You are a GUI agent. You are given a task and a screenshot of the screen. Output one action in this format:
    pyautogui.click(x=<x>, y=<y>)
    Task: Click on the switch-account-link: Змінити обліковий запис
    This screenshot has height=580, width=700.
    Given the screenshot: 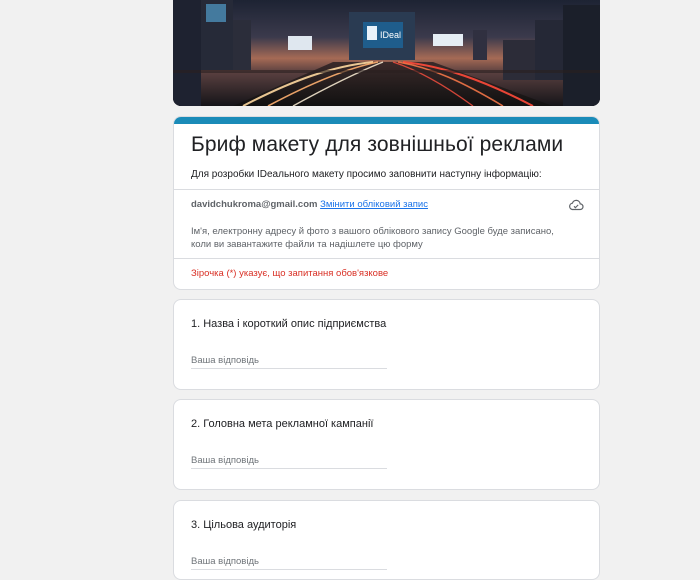 What is the action you would take?
    pyautogui.click(x=374, y=204)
    